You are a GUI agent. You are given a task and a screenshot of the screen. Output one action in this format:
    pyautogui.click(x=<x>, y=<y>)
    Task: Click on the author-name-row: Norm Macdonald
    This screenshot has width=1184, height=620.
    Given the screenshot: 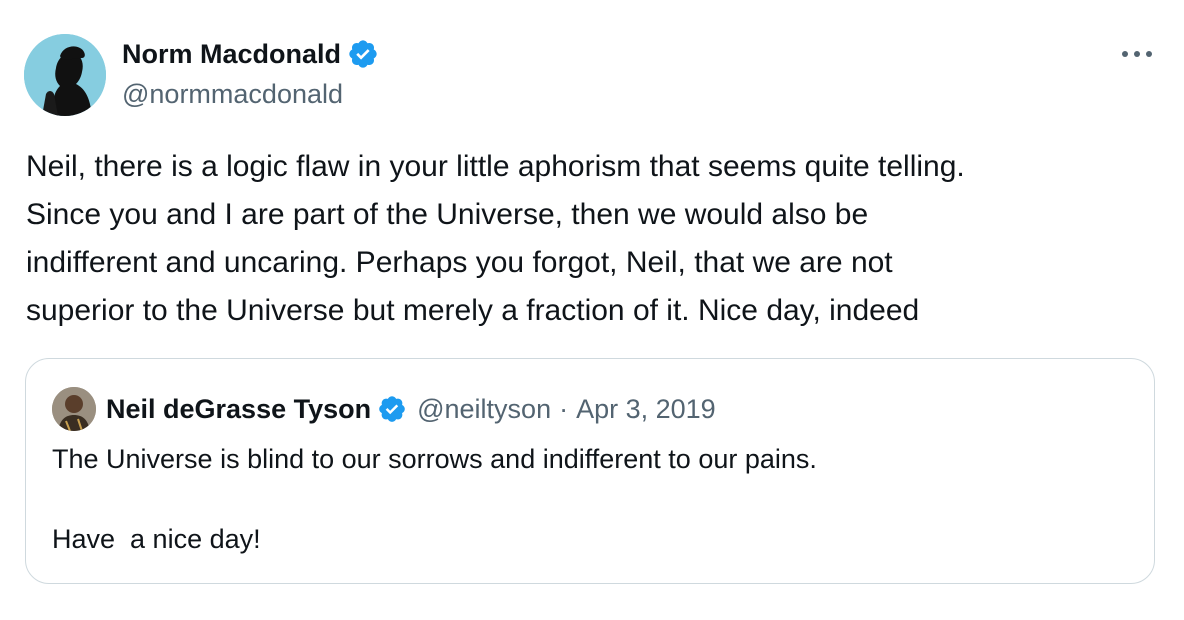 What is the action you would take?
    pyautogui.click(x=250, y=54)
    